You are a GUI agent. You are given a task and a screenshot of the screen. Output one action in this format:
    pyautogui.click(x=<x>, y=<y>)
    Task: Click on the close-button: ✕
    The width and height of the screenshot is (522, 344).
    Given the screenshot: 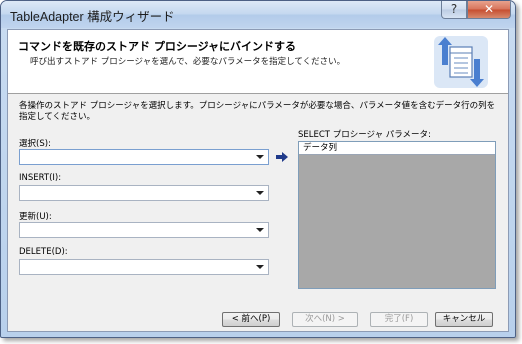 What is the action you would take?
    pyautogui.click(x=489, y=10)
    